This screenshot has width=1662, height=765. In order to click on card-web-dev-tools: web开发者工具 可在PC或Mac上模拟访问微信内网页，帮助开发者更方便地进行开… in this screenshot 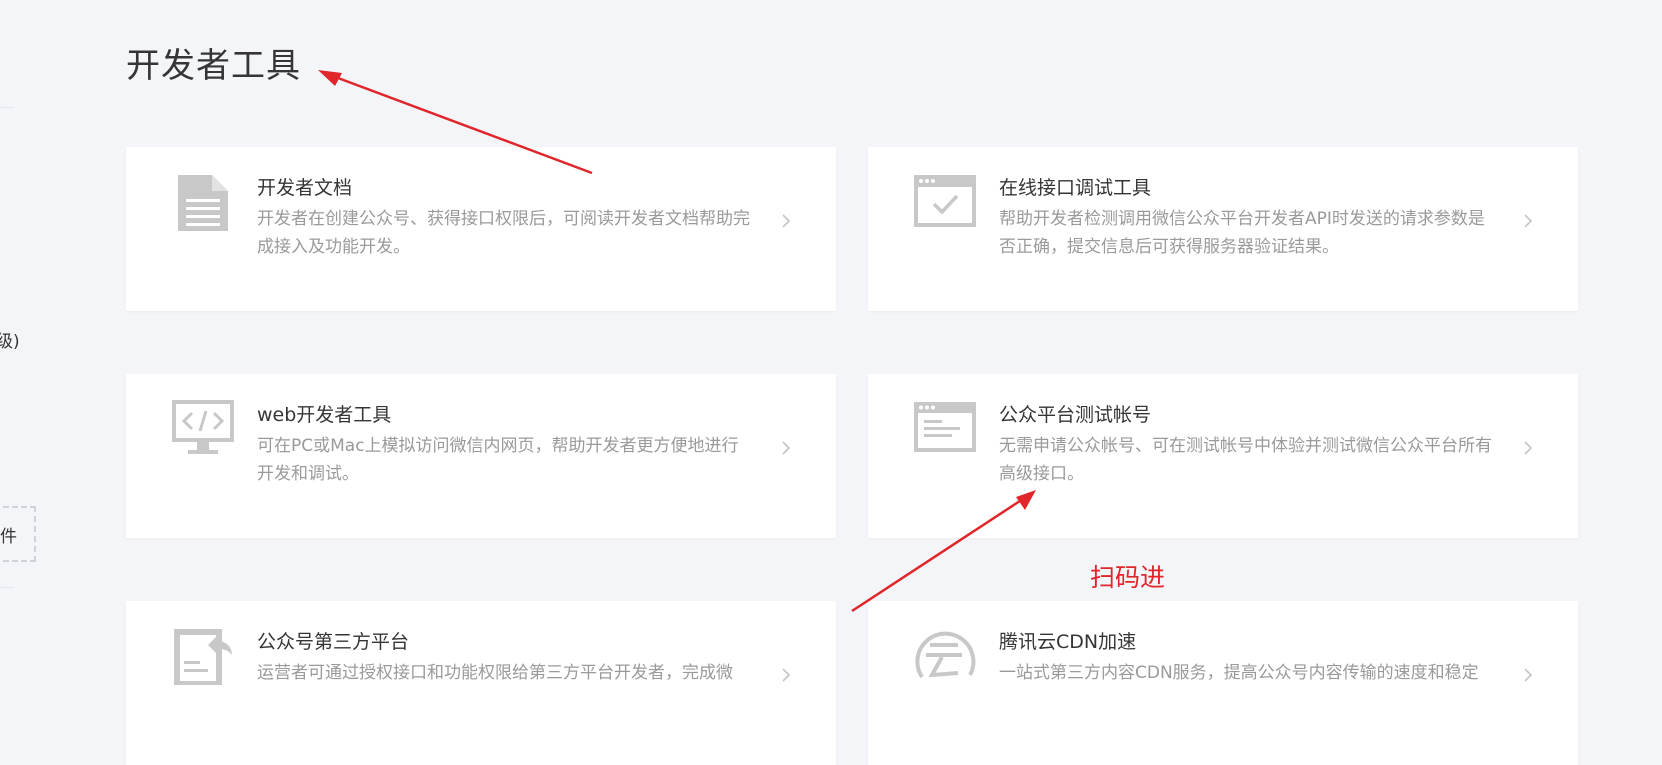, I will do `click(481, 456)`.